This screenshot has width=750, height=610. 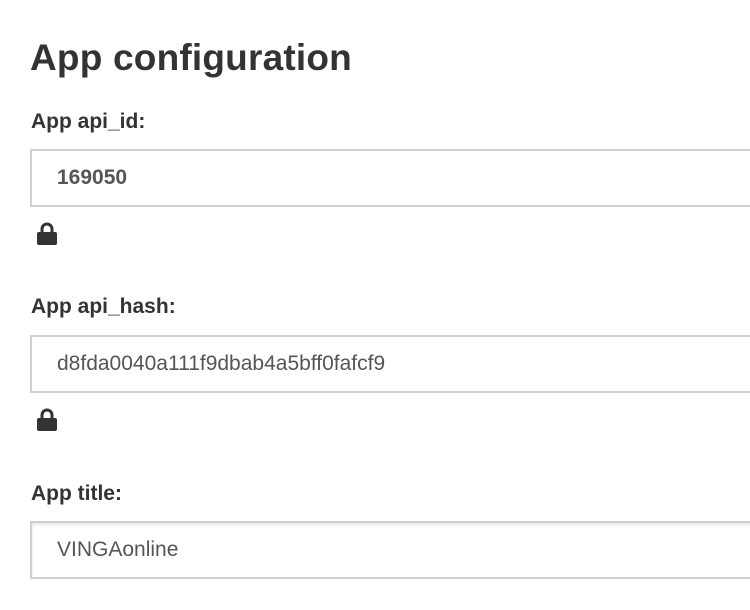 I want to click on api-hash-label: App api_hash:, so click(x=103, y=306).